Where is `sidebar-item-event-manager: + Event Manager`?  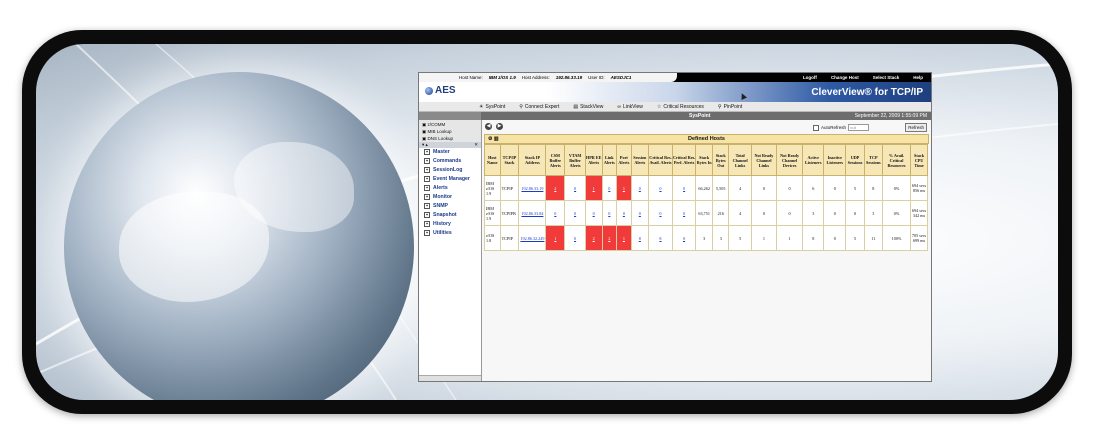 sidebar-item-event-manager: + Event Manager is located at coordinates (450, 179).